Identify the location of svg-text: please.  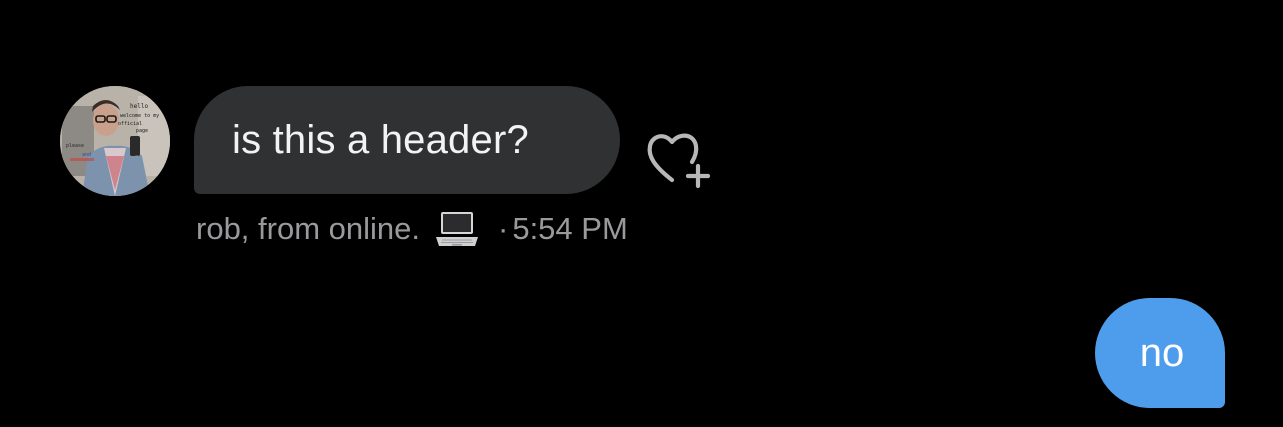
(75, 146).